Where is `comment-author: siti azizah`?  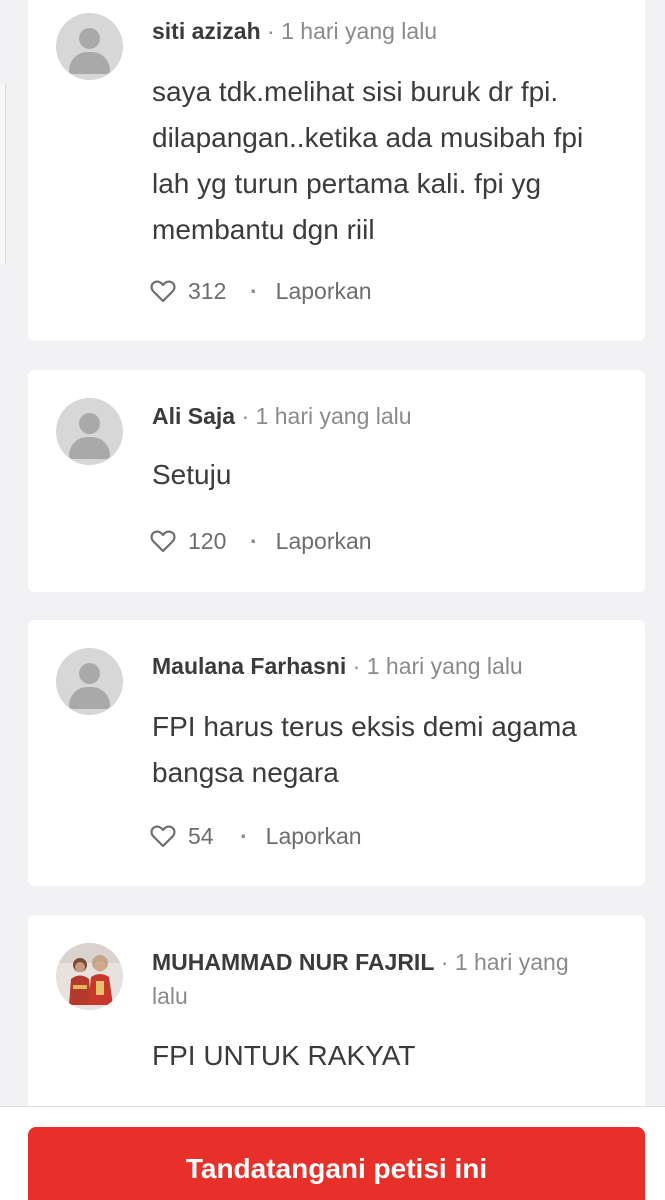
comment-author: siti azizah is located at coordinates (206, 31).